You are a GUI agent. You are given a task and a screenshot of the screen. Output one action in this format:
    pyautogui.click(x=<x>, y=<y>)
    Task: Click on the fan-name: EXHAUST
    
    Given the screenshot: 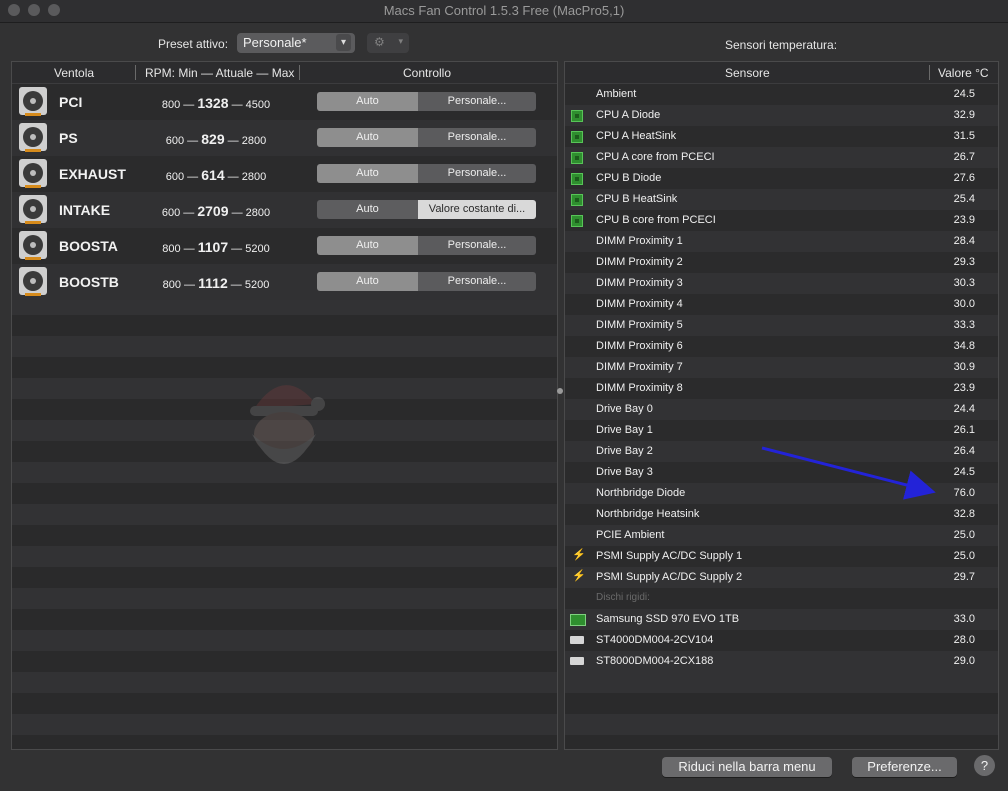 What is the action you would take?
    pyautogui.click(x=92, y=174)
    